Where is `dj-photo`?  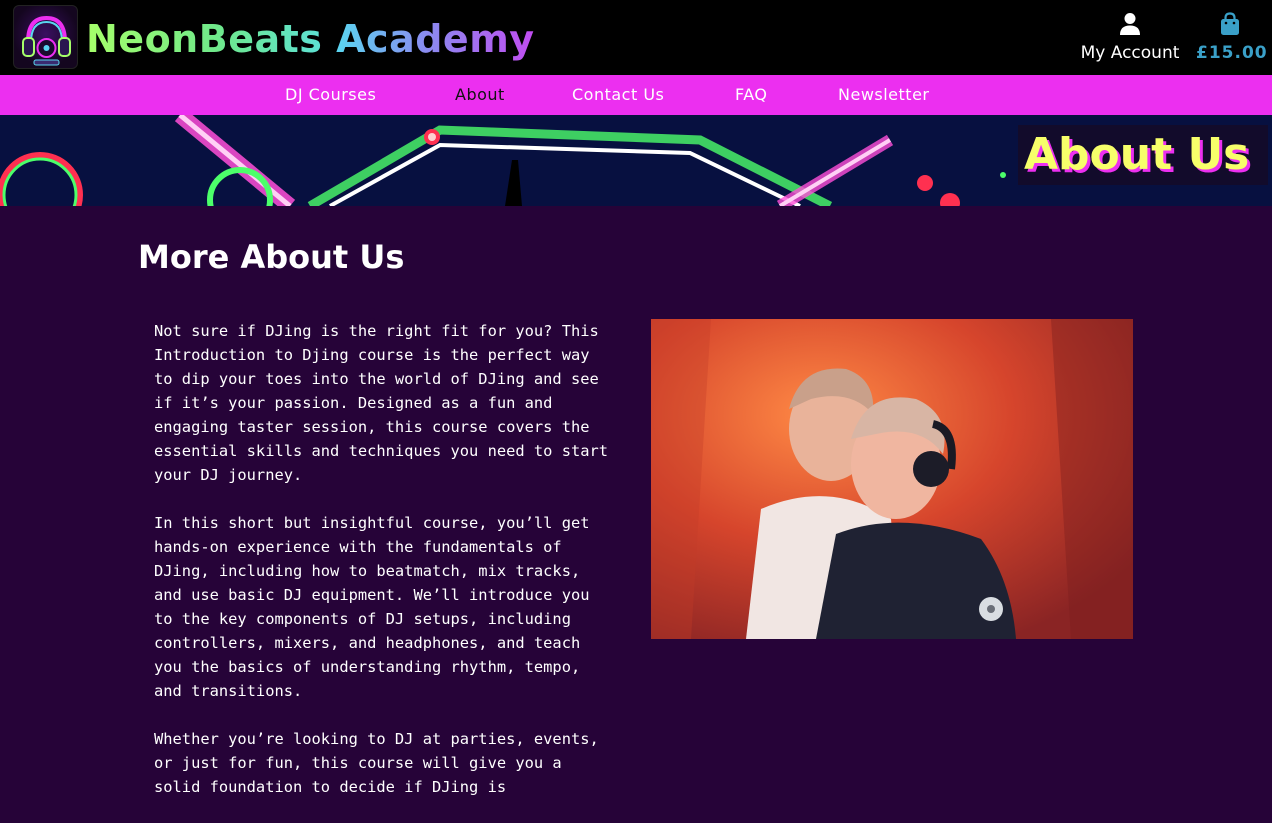
dj-photo is located at coordinates (892, 479).